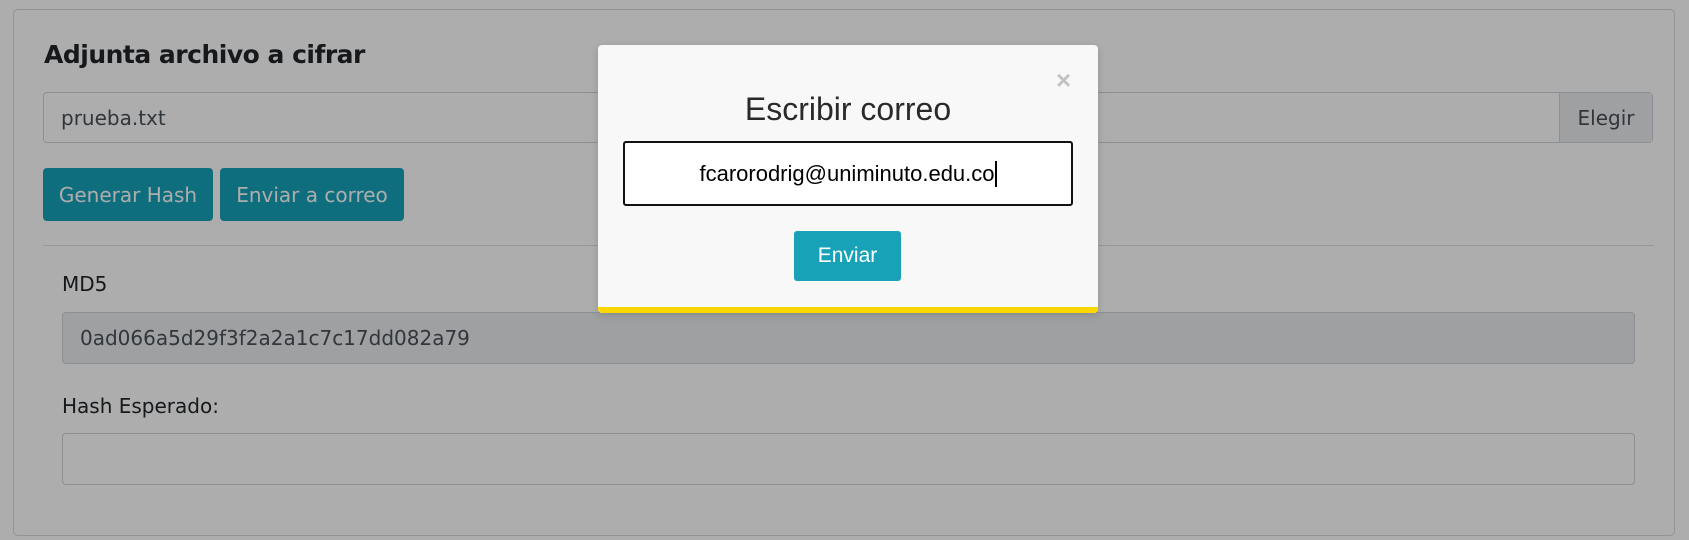 The height and width of the screenshot is (540, 1689). What do you see at coordinates (848, 310) in the screenshot?
I see `modal-accent-bar` at bounding box center [848, 310].